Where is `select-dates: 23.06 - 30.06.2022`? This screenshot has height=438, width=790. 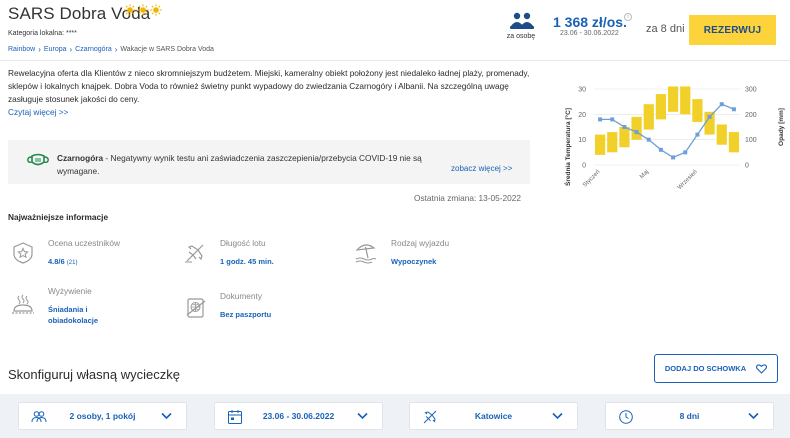
select-dates: 23.06 - 30.06.2022 is located at coordinates (298, 416).